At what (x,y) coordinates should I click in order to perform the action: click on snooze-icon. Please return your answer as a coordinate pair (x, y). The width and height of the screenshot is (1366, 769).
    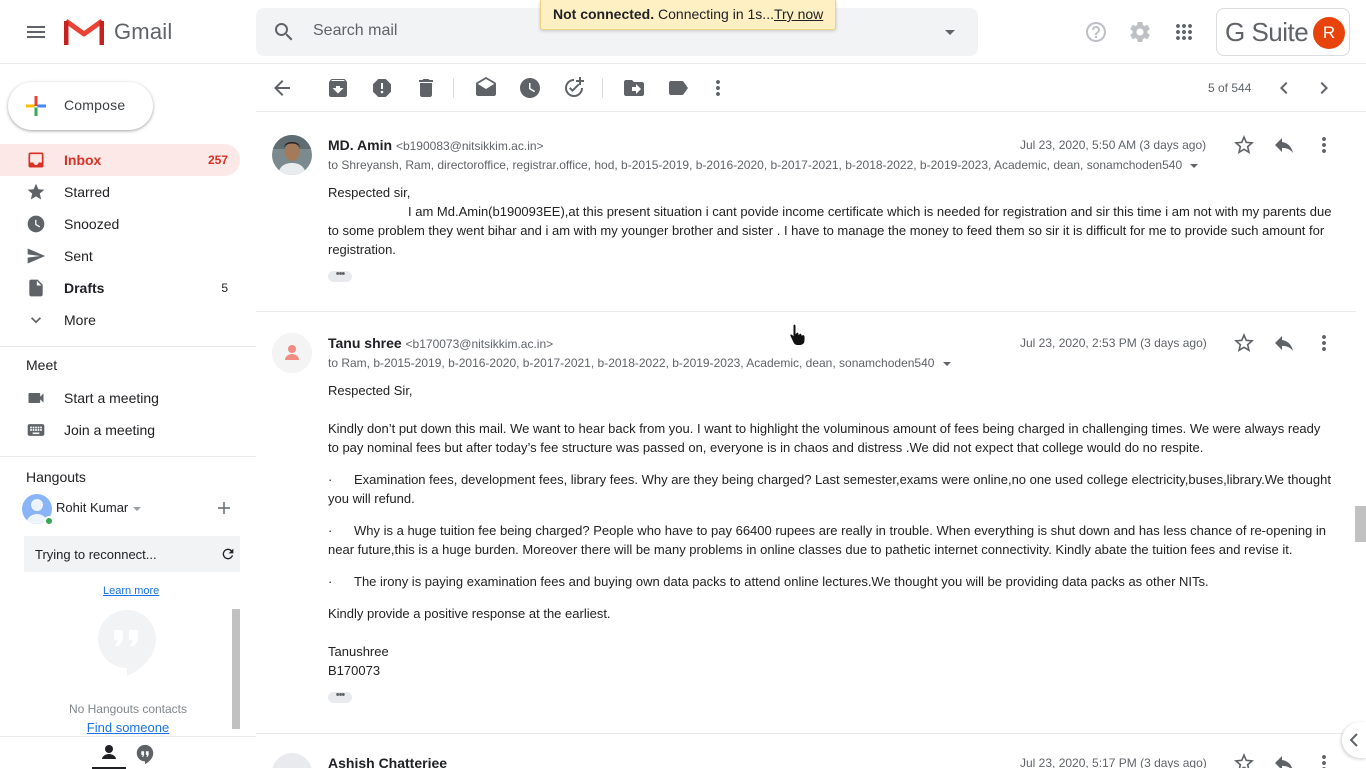
    Looking at the image, I should click on (530, 88).